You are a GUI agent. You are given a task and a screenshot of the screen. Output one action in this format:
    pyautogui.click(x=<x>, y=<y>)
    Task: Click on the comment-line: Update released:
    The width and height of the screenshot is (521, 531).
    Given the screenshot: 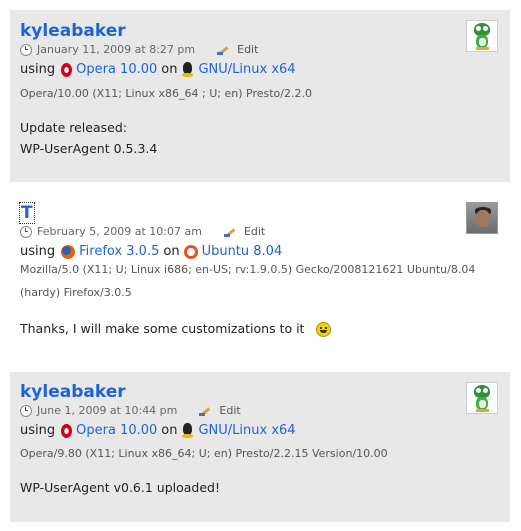 What is the action you would take?
    pyautogui.click(x=73, y=127)
    